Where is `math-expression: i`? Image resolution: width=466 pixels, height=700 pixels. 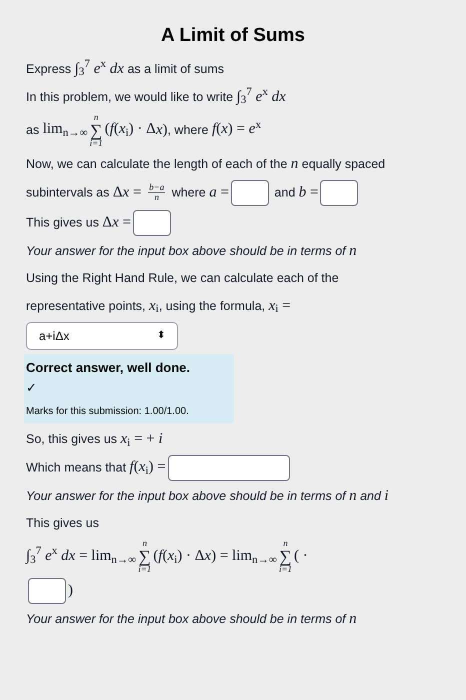
math-expression: i is located at coordinates (386, 496).